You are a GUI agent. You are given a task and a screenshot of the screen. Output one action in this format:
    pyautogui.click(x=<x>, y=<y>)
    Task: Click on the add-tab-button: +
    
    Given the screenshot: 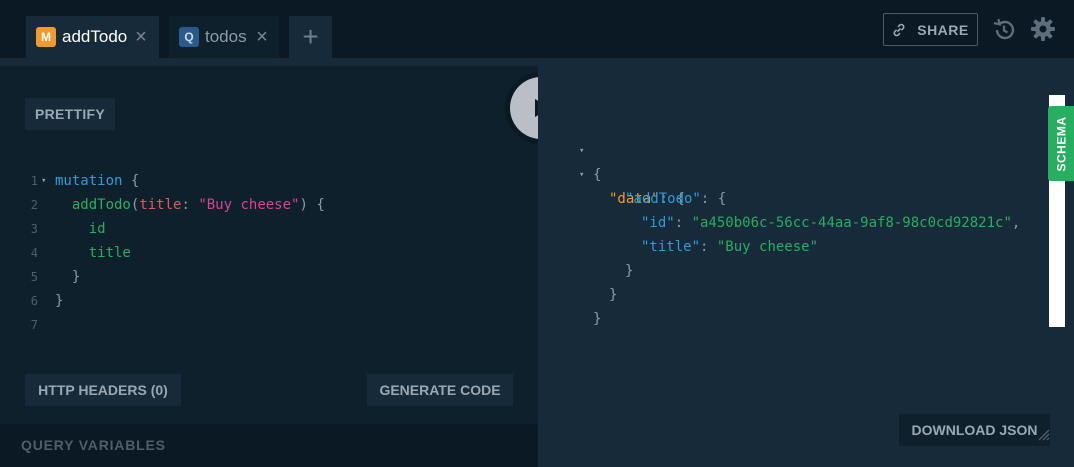 What is the action you would take?
    pyautogui.click(x=310, y=37)
    